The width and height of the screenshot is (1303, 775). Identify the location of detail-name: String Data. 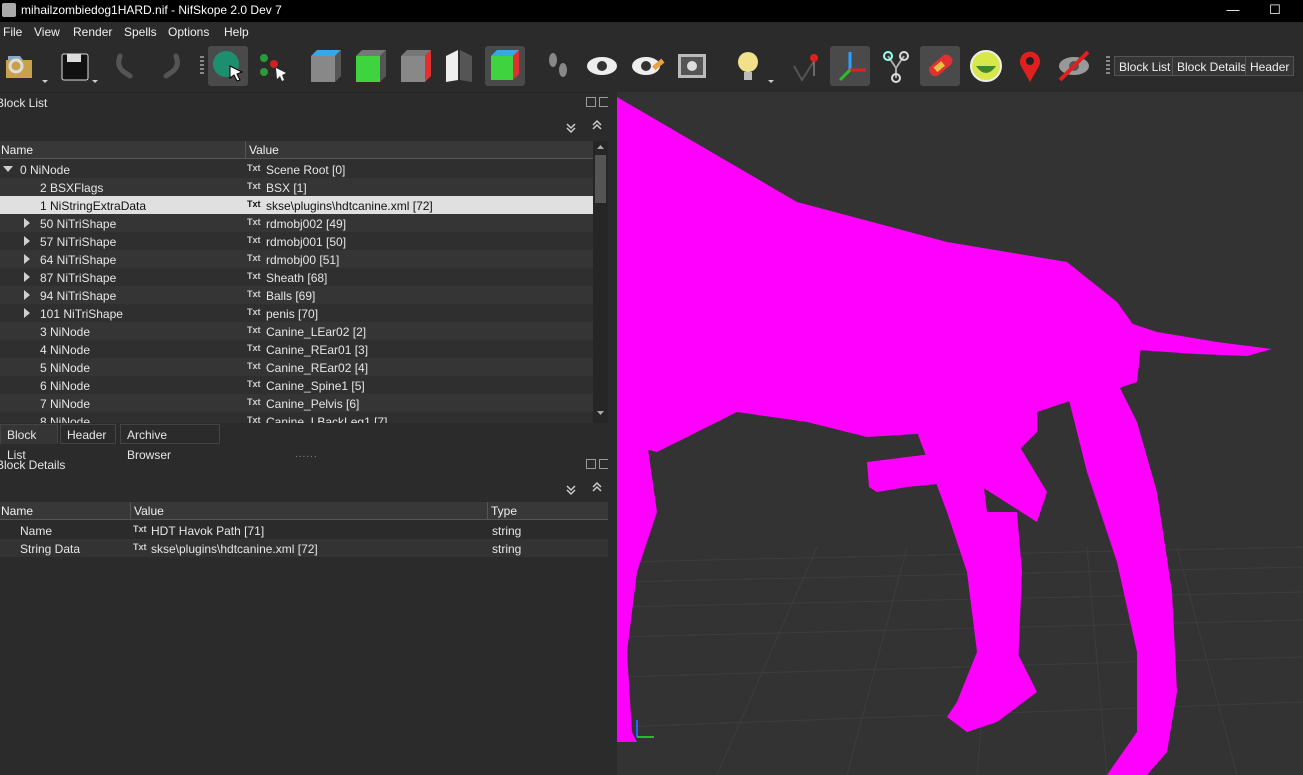
(50, 549).